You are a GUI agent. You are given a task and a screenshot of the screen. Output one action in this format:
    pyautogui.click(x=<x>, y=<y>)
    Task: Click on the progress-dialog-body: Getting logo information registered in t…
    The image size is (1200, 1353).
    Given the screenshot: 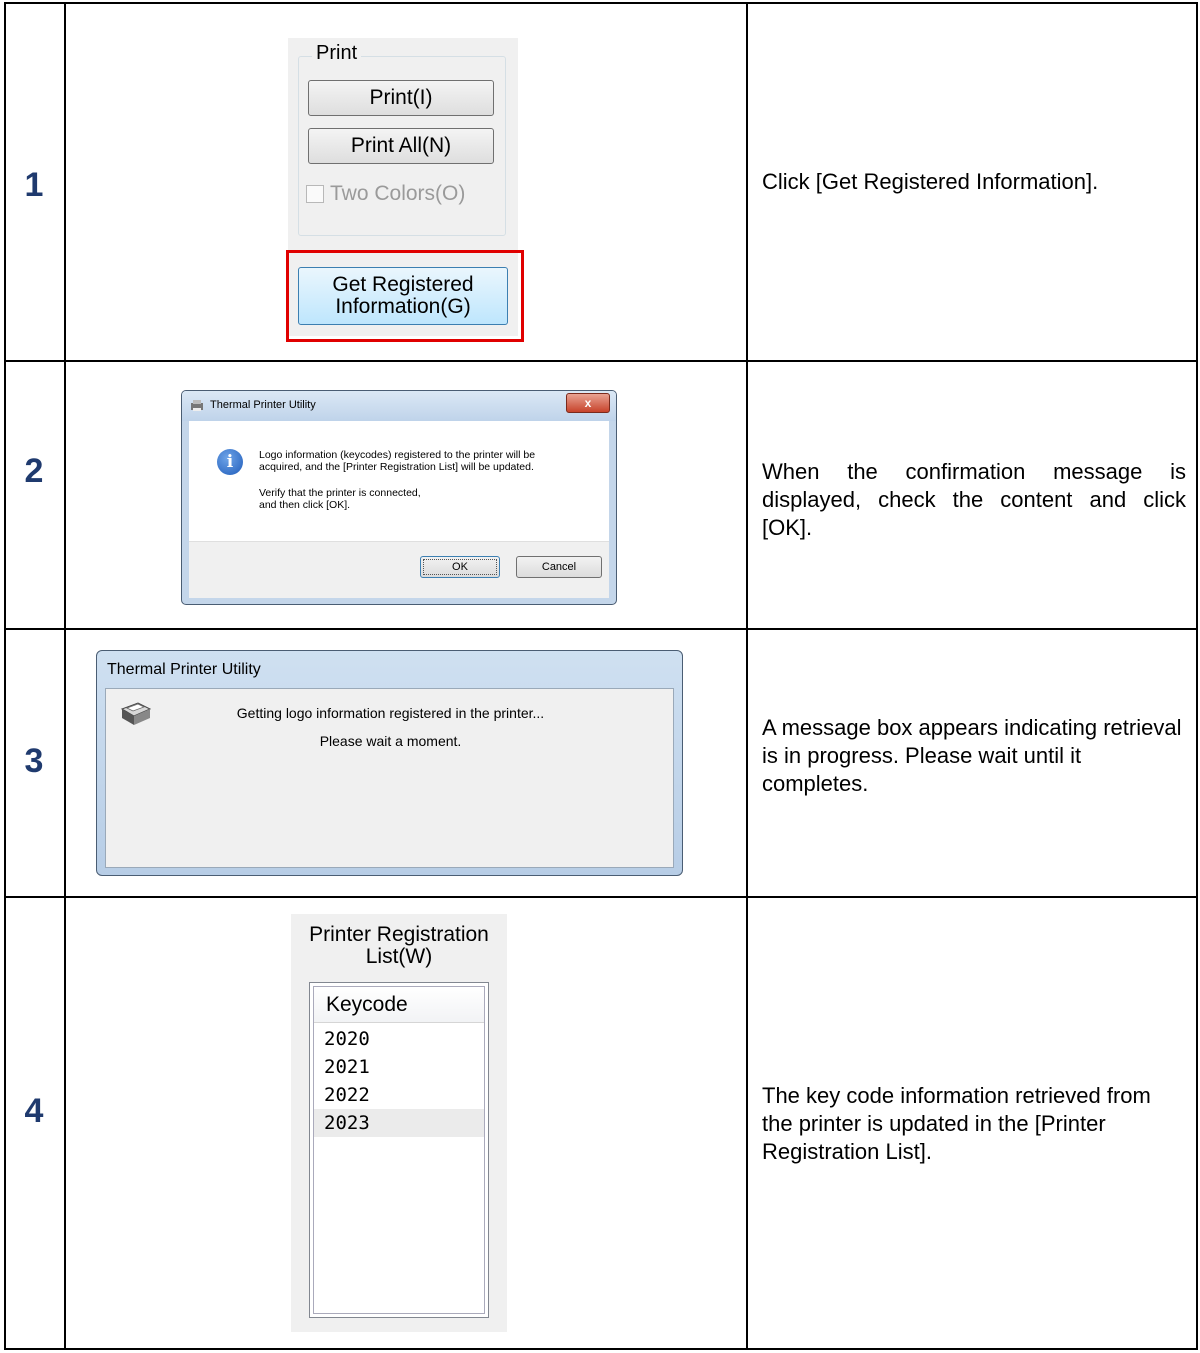 What is the action you would take?
    pyautogui.click(x=389, y=778)
    